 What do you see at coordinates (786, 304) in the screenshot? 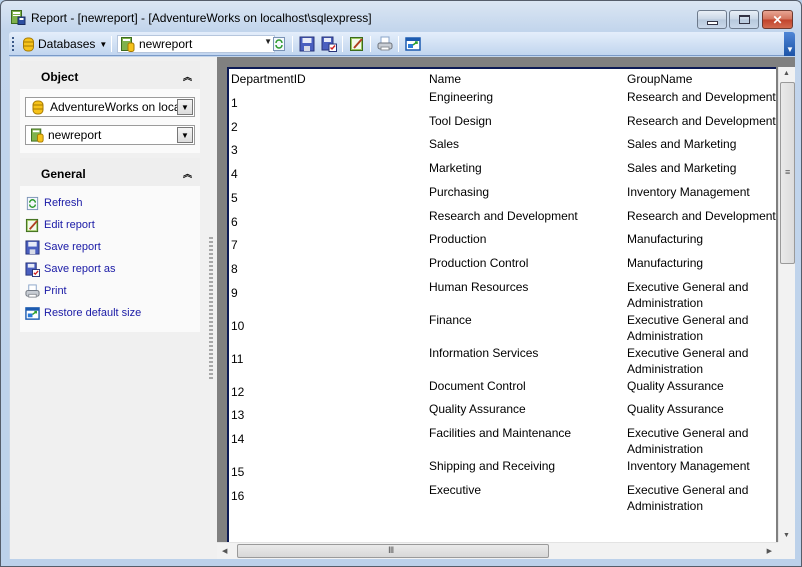
I see `vertical-scrollbar: ▲ ≡ ▼` at bounding box center [786, 304].